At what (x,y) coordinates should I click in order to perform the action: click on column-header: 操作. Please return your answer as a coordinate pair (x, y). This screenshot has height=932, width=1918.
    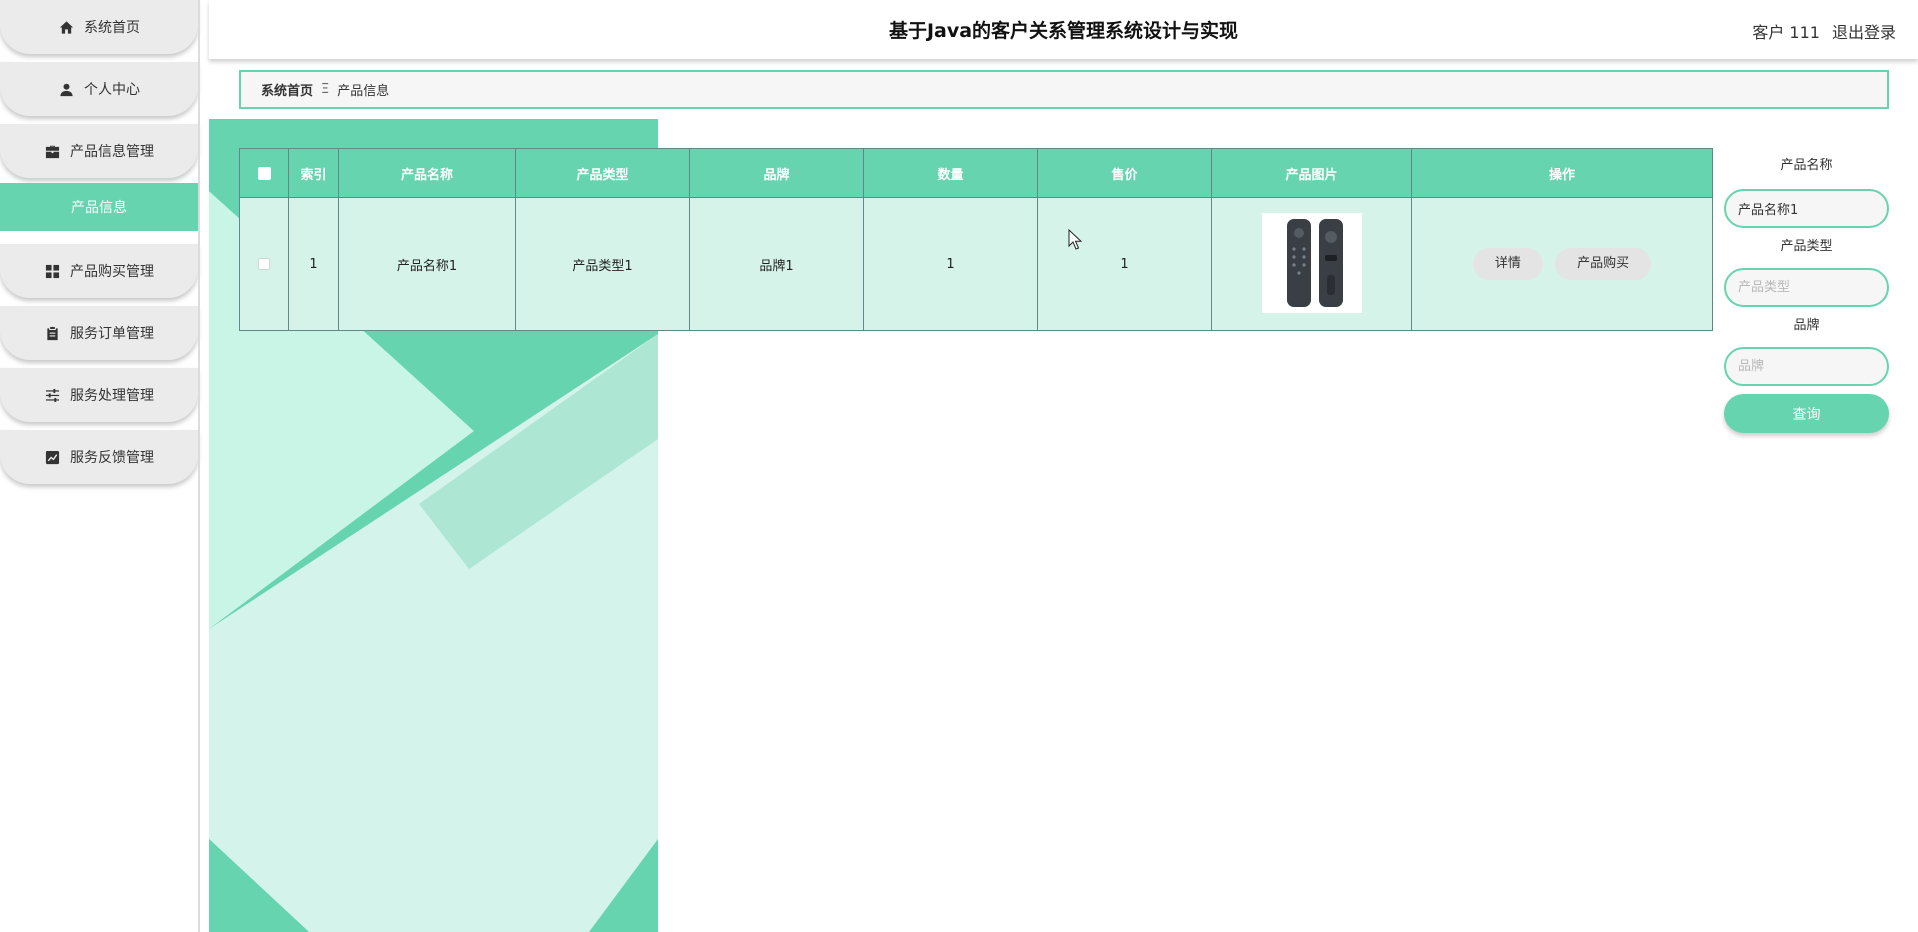
    Looking at the image, I should click on (1562, 173).